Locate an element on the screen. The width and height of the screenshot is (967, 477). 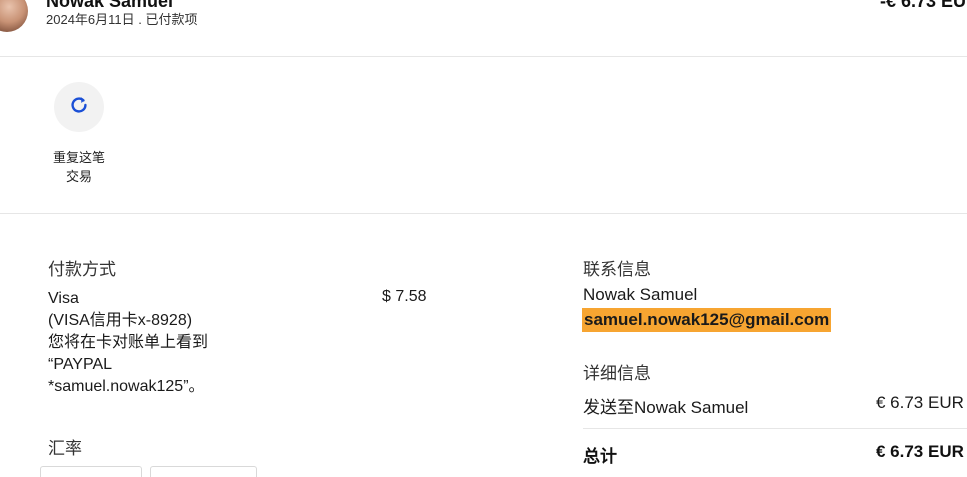
payment-line: *samuel.nowak125”。 is located at coordinates (126, 386).